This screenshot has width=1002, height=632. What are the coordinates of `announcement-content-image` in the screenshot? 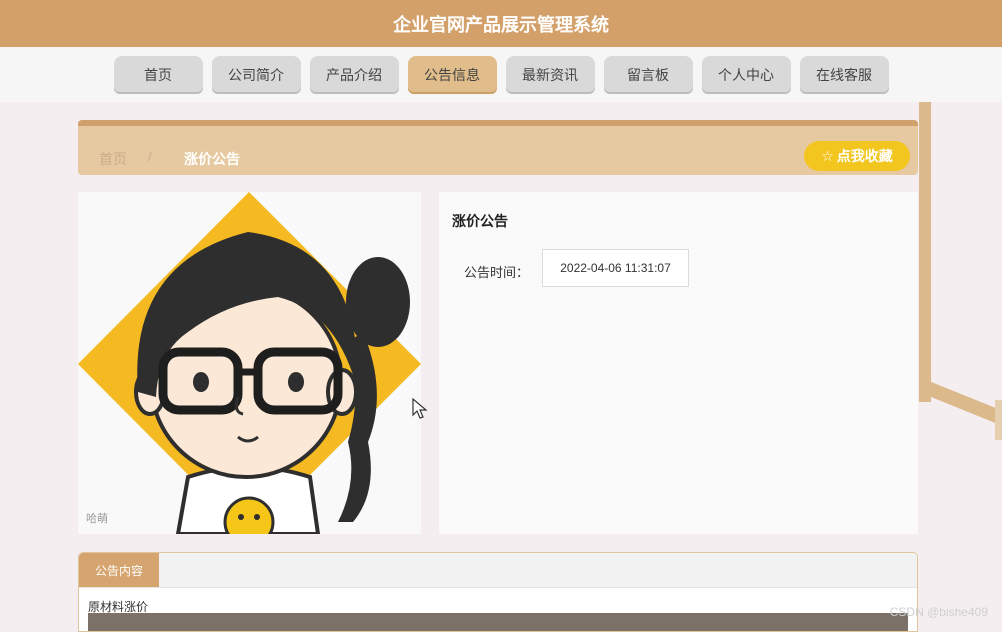 It's located at (498, 622).